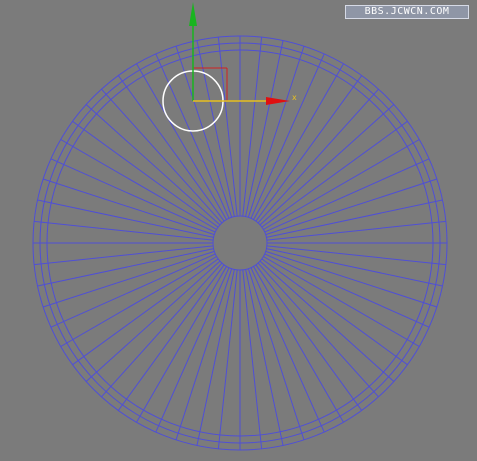 The width and height of the screenshot is (477, 461). What do you see at coordinates (294, 97) in the screenshot?
I see `x-axis-label: x` at bounding box center [294, 97].